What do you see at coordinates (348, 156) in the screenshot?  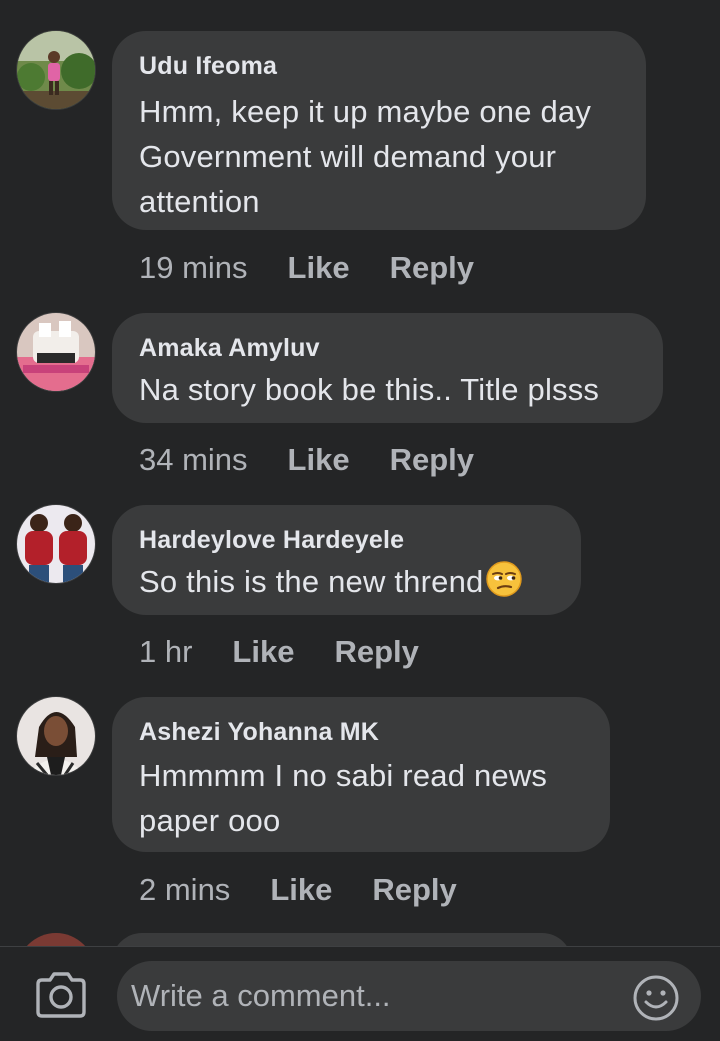 I see `comment-text-line: Government will demand your` at bounding box center [348, 156].